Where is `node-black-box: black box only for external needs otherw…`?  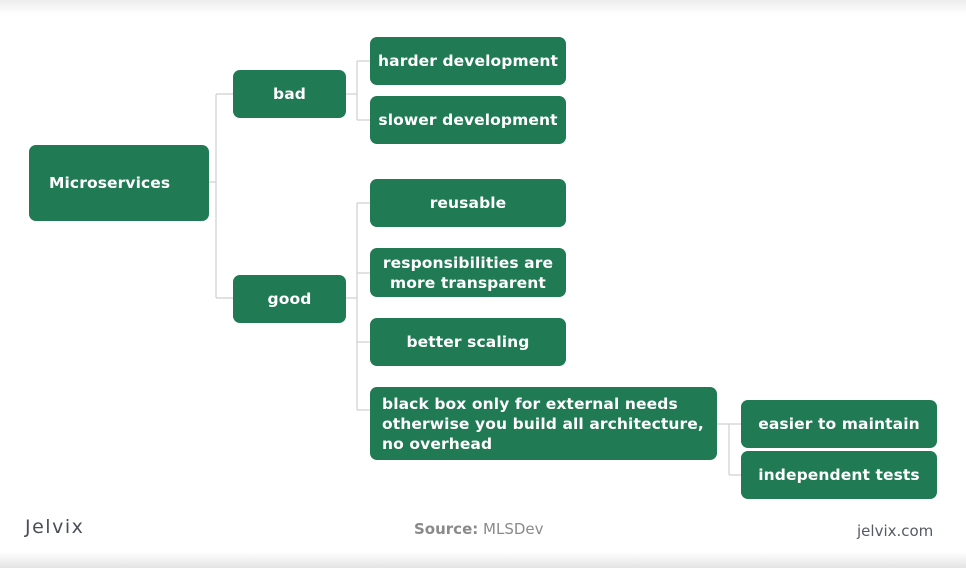
node-black-box: black box only for external needs otherw… is located at coordinates (543, 423).